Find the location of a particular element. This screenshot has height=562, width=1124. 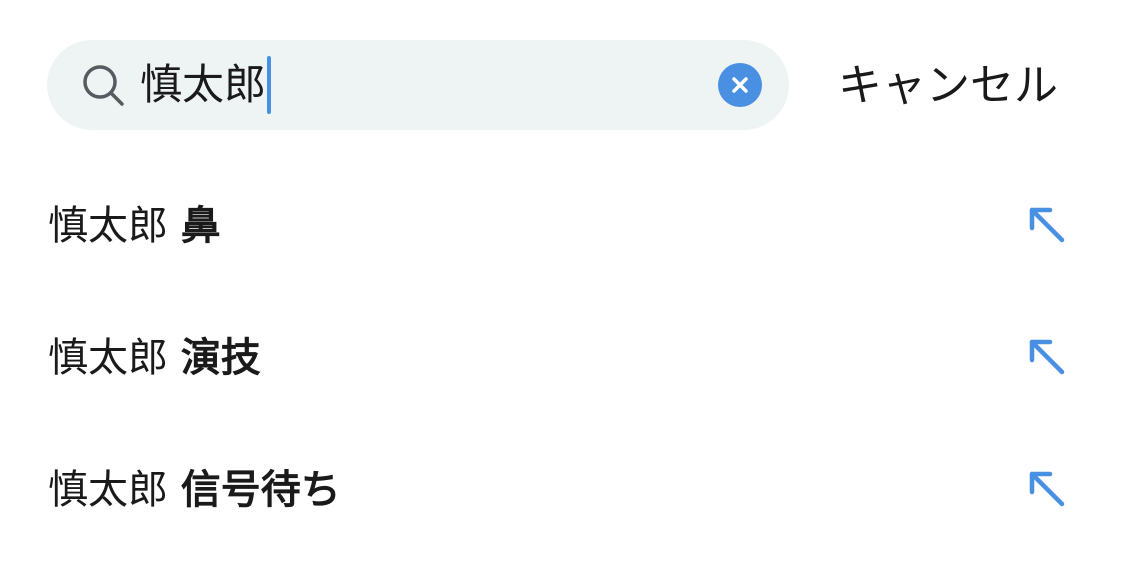

cancel-button: キャンセル is located at coordinates (948, 86).